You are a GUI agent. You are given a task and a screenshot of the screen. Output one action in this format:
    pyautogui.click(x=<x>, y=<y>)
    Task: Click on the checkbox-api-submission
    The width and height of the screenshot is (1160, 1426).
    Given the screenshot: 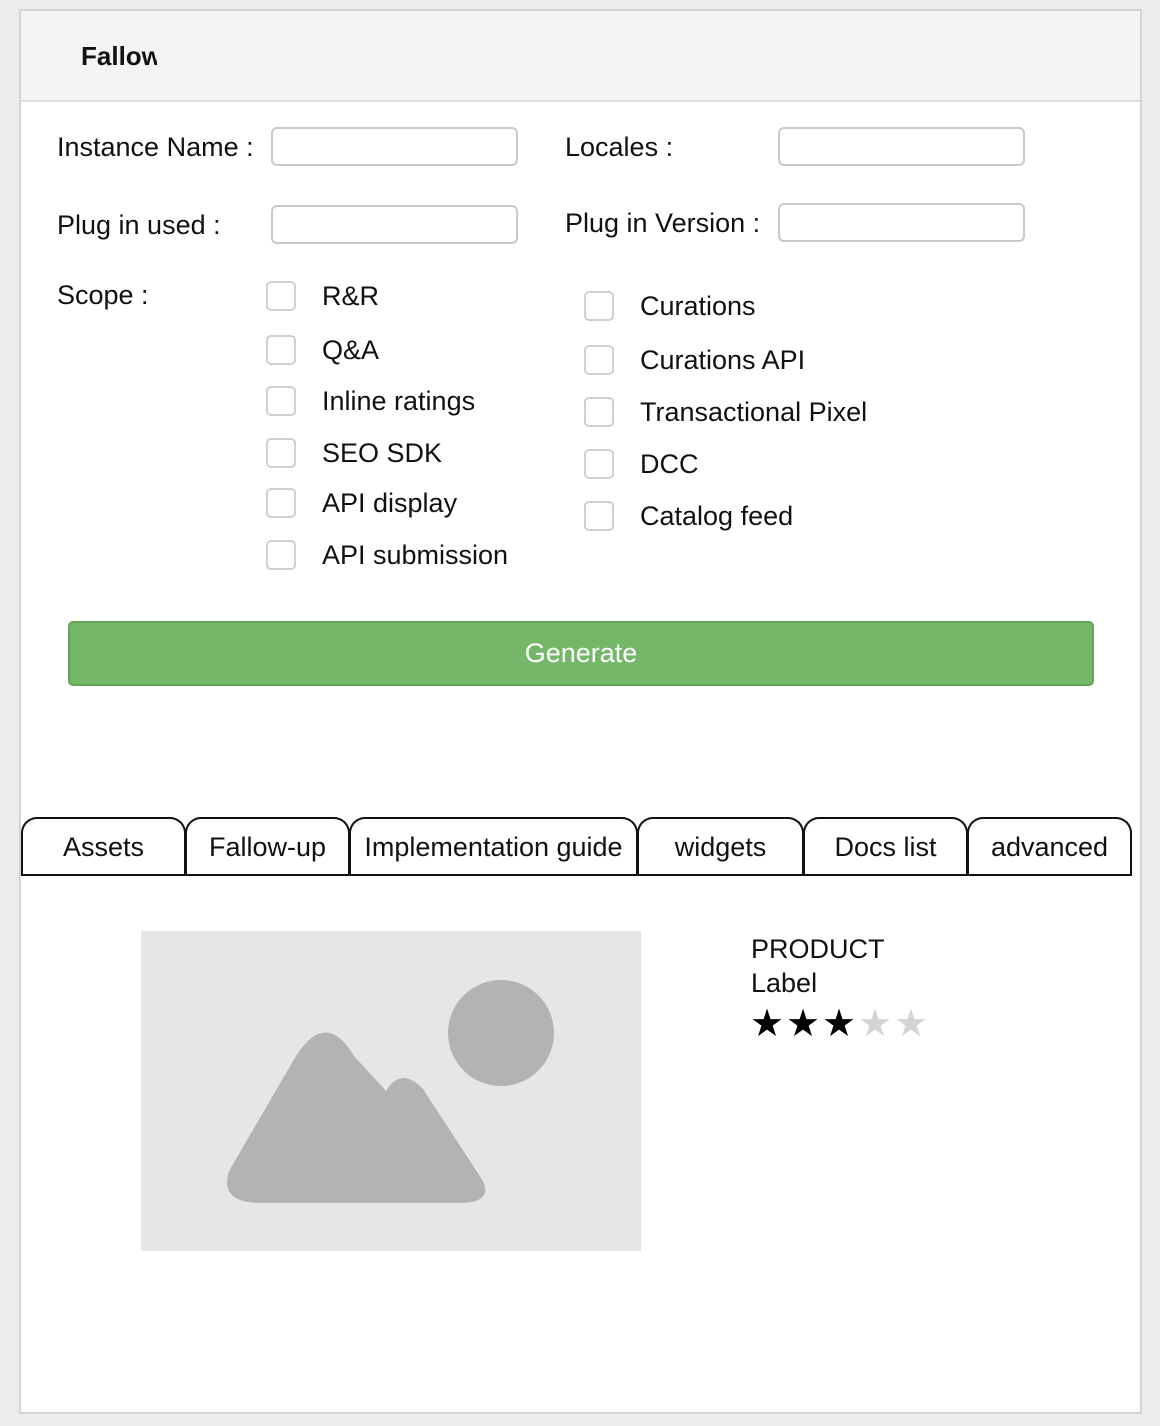 What is the action you would take?
    pyautogui.click(x=281, y=555)
    